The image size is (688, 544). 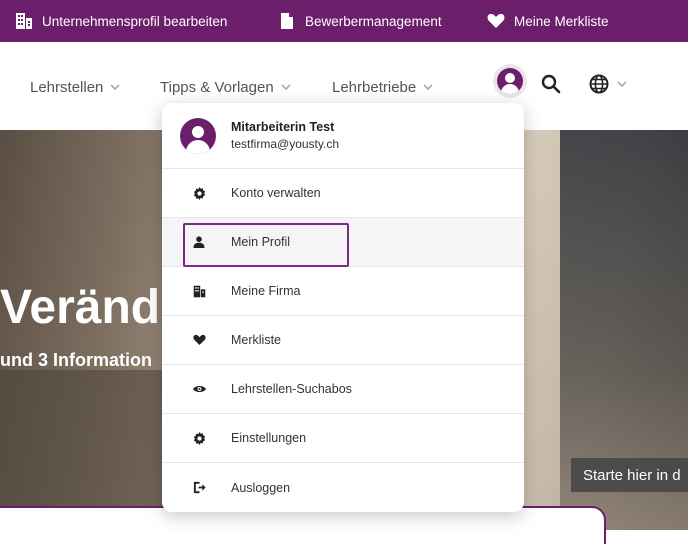 What do you see at coordinates (266, 291) in the screenshot?
I see `menu-item-label: Meine Firma` at bounding box center [266, 291].